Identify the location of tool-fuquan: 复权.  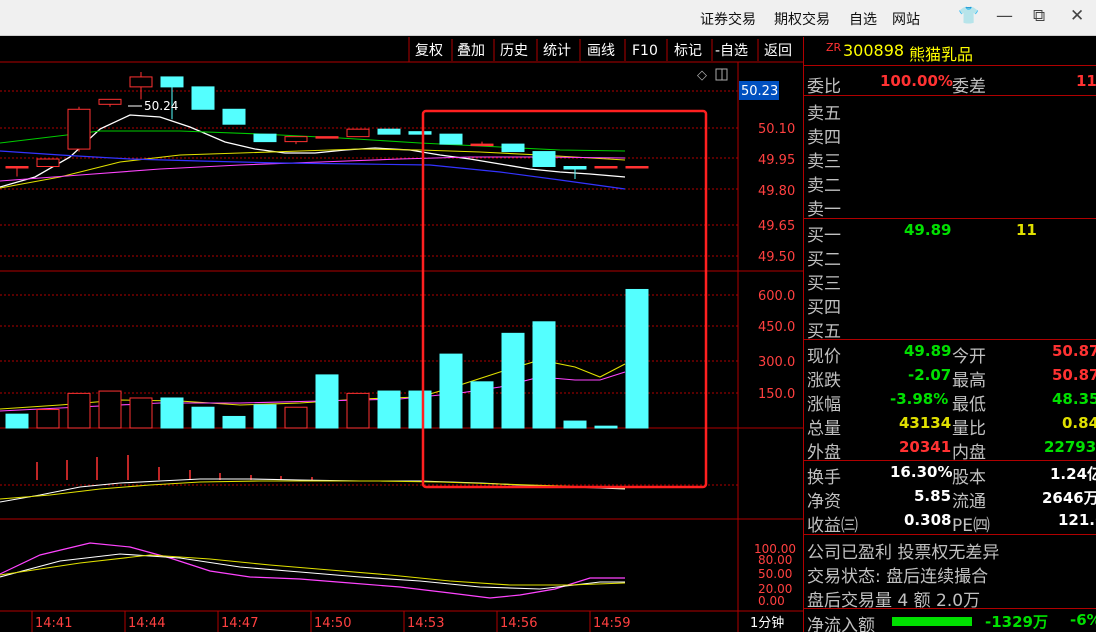
(429, 50).